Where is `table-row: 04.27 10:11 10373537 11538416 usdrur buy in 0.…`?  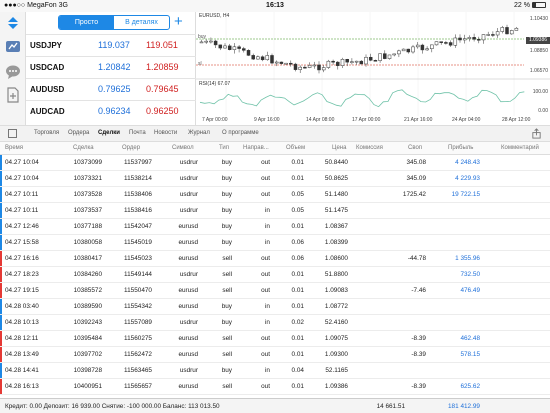
table-row: 04.27 10:11 10373537 11538416 usdrur buy in 0.… is located at coordinates (275, 211).